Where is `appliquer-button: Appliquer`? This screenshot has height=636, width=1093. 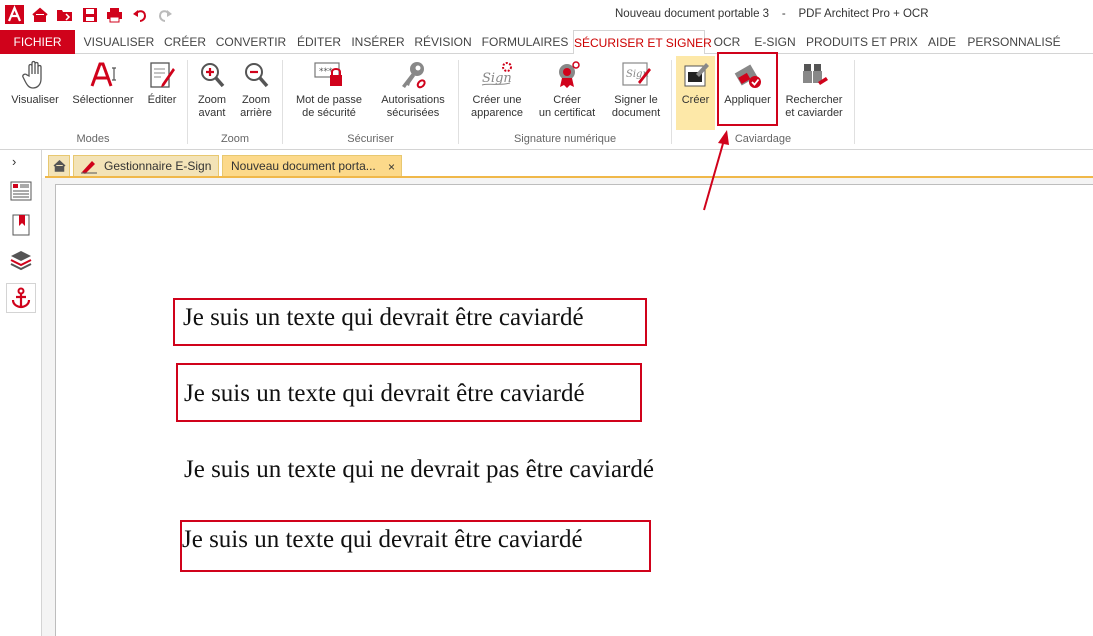
appliquer-button: Appliquer is located at coordinates (747, 89).